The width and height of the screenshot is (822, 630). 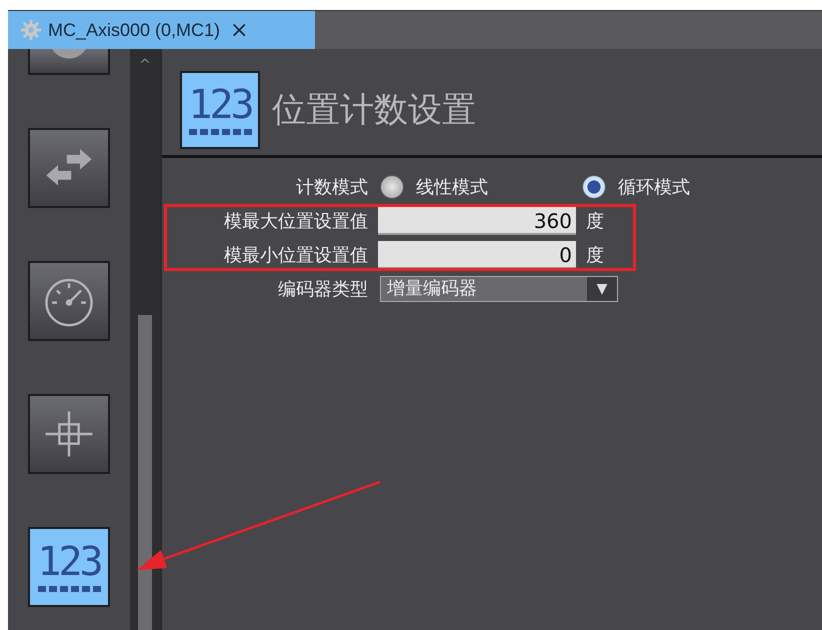 I want to click on gear-icon, so click(x=31, y=30).